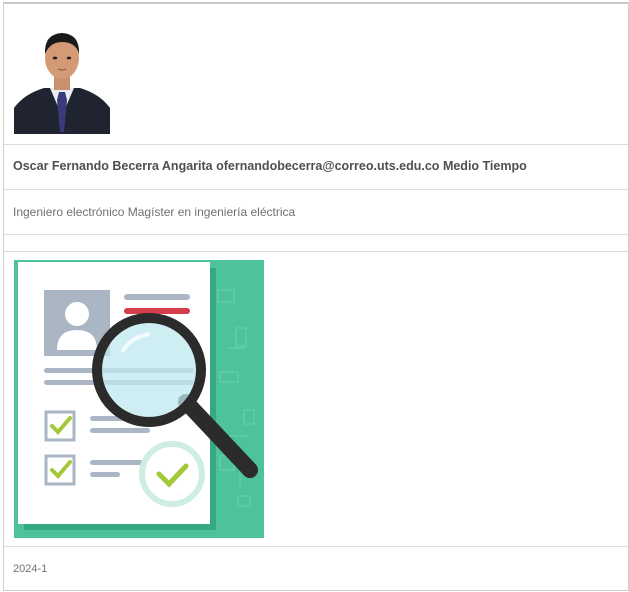  Describe the element at coordinates (316, 569) in the screenshot. I see `period-row: 2024-1` at that location.